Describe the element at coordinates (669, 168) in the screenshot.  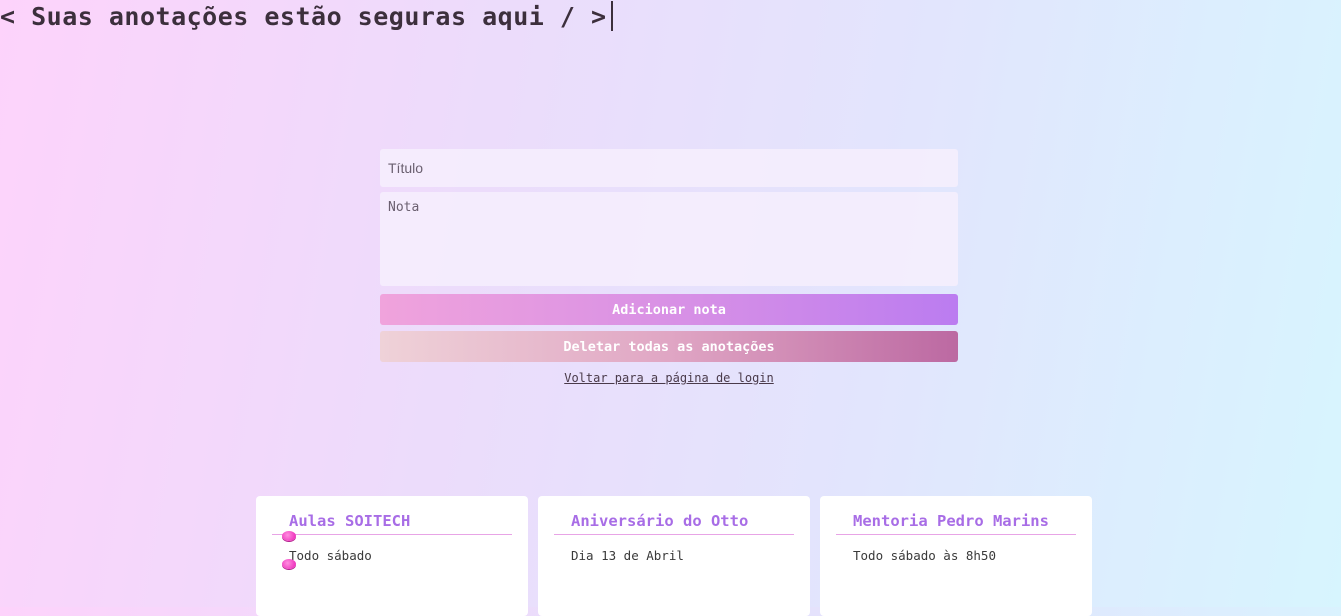
I see `title-input` at that location.